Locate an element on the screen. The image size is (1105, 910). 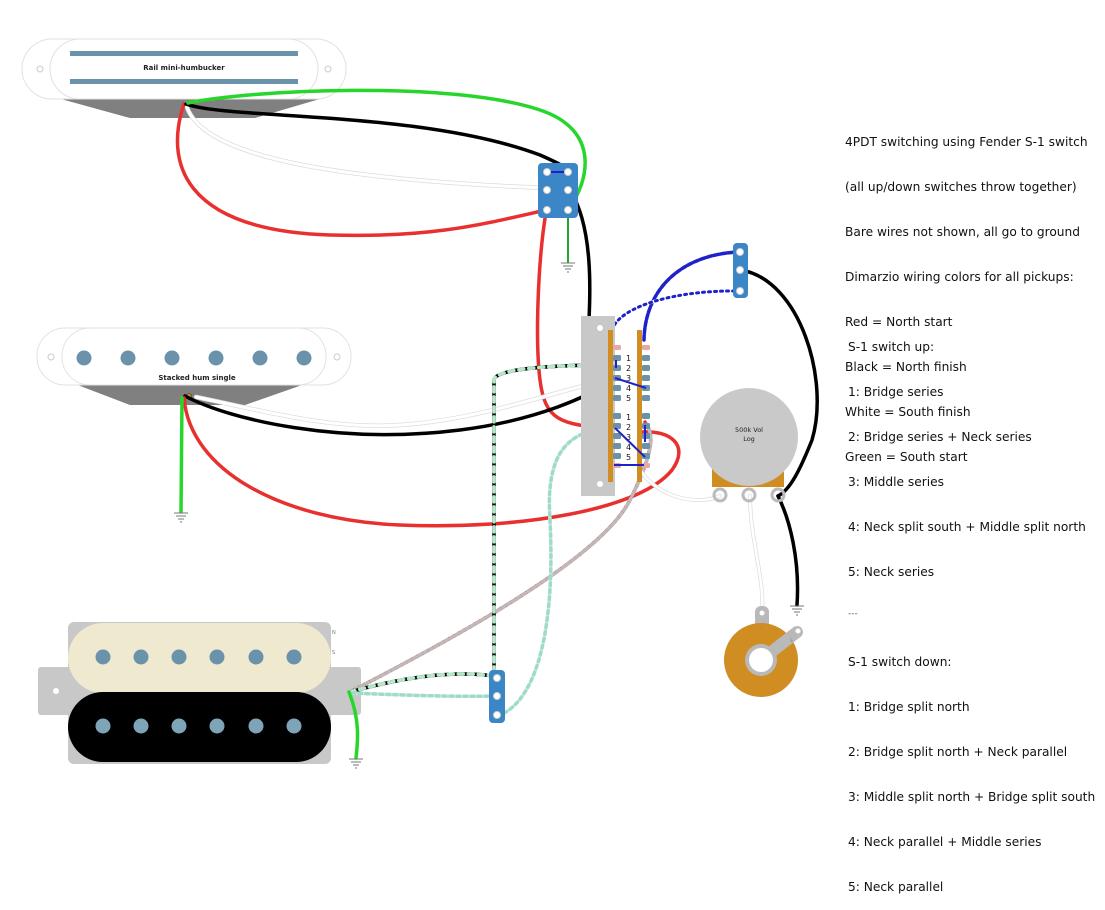
rail-blade-top is located at coordinates (184, 53).